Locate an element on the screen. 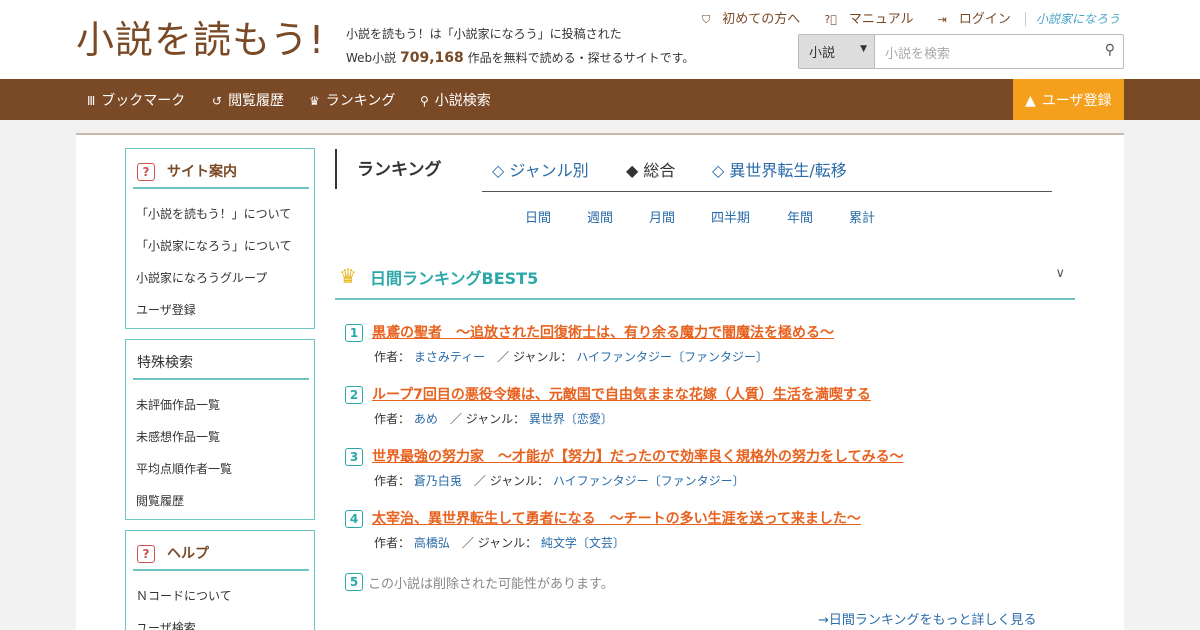  ranking-tabs: ◇ ジャンル別 ◆ 総合 ◇ 異世界転生/転移 is located at coordinates (767, 174).